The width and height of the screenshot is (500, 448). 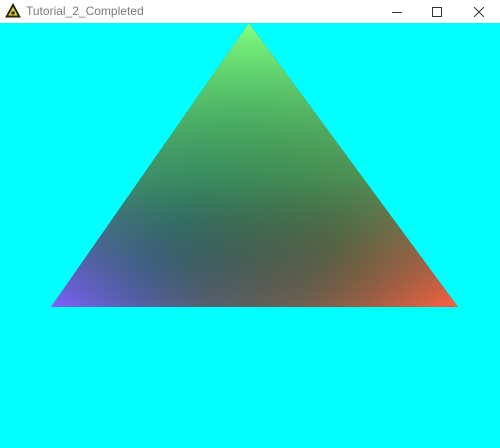 I want to click on maximize-icon, so click(x=437, y=11).